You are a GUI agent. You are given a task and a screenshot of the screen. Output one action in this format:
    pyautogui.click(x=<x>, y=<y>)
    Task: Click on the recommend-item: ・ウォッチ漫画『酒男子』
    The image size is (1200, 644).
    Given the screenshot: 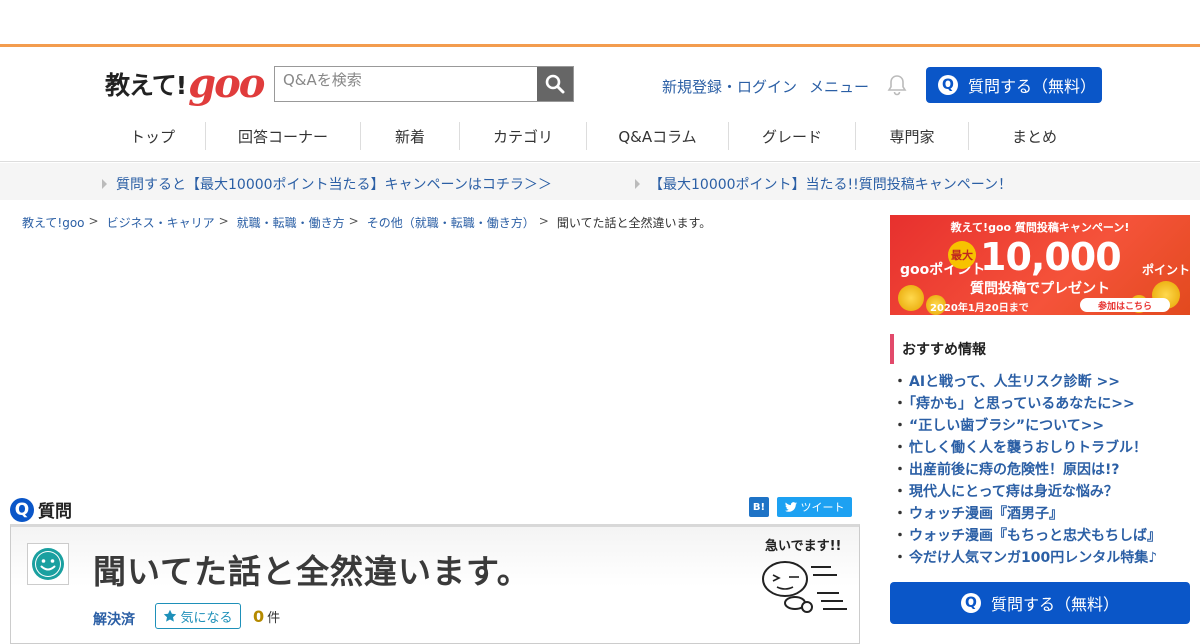 What is the action you would take?
    pyautogui.click(x=1027, y=515)
    